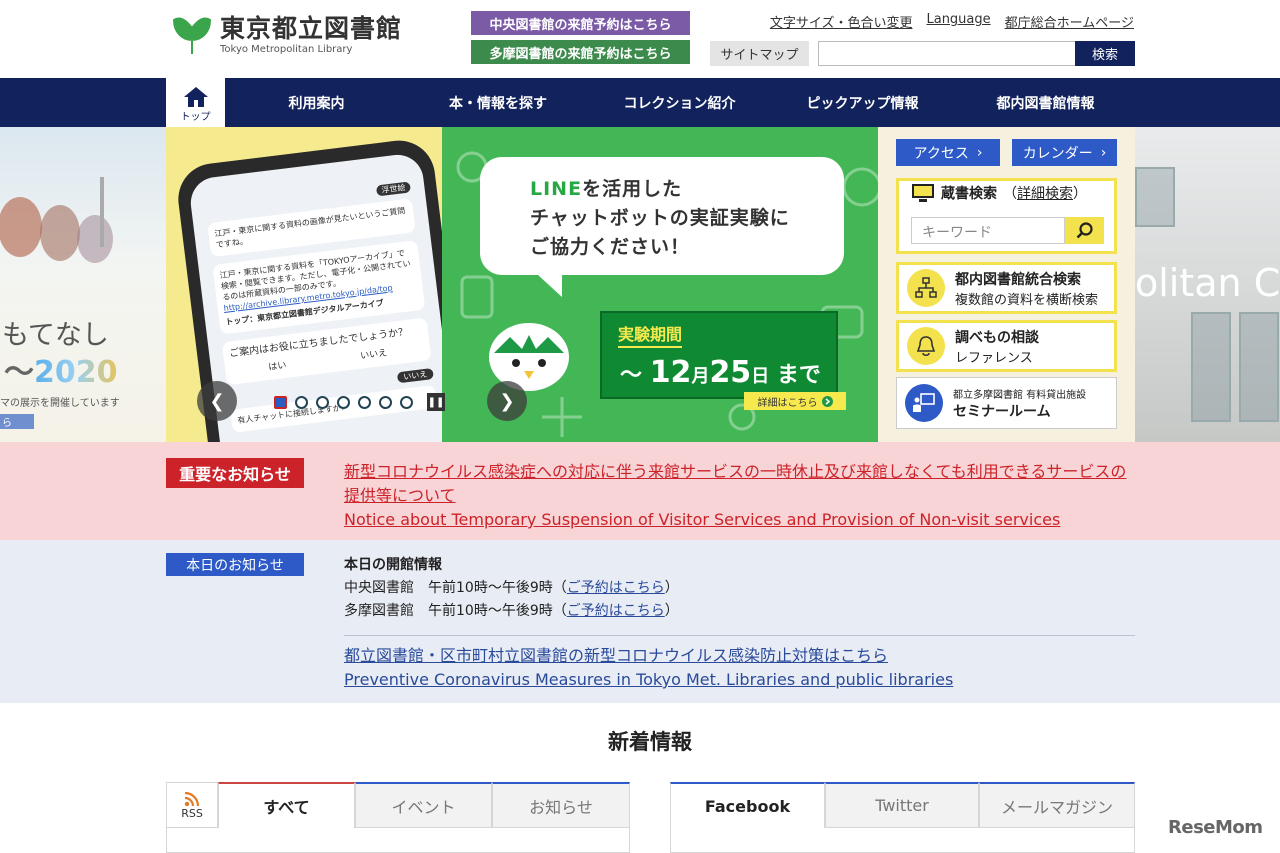  I want to click on pause-icon: ❚❚, so click(436, 402).